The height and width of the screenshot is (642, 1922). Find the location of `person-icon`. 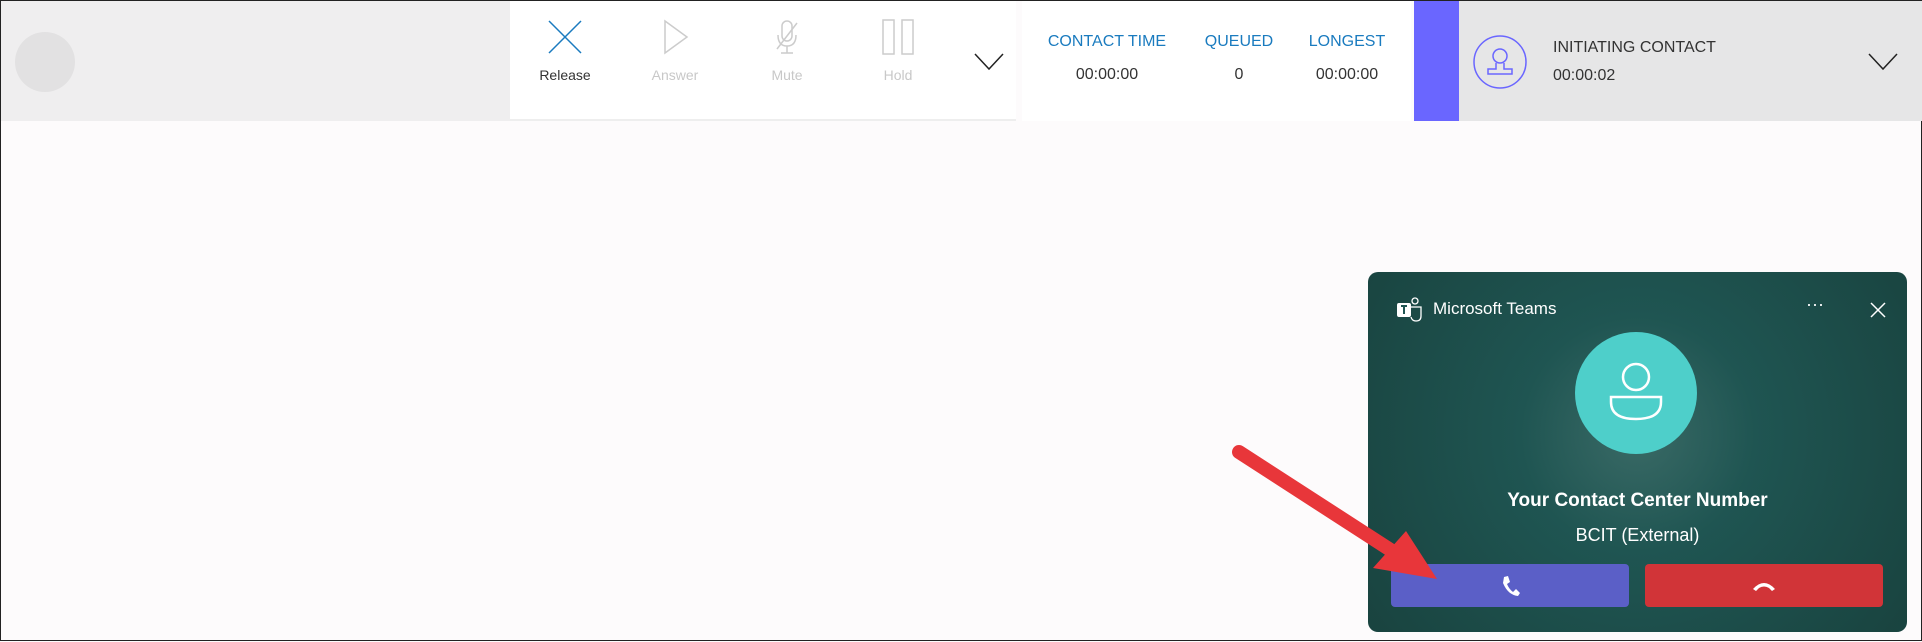

person-icon is located at coordinates (1636, 391).